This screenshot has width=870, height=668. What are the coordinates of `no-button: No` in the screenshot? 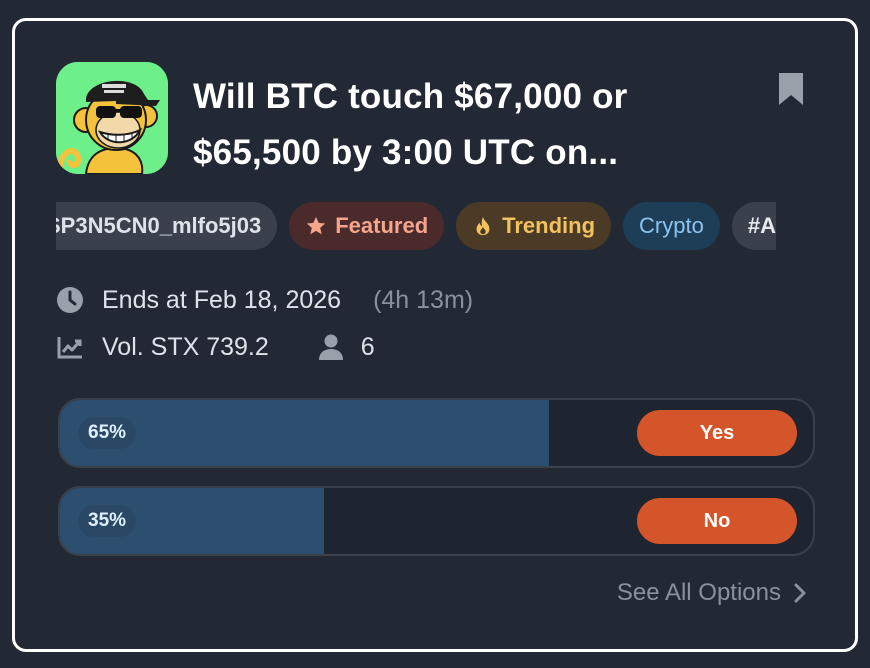 It's located at (717, 521).